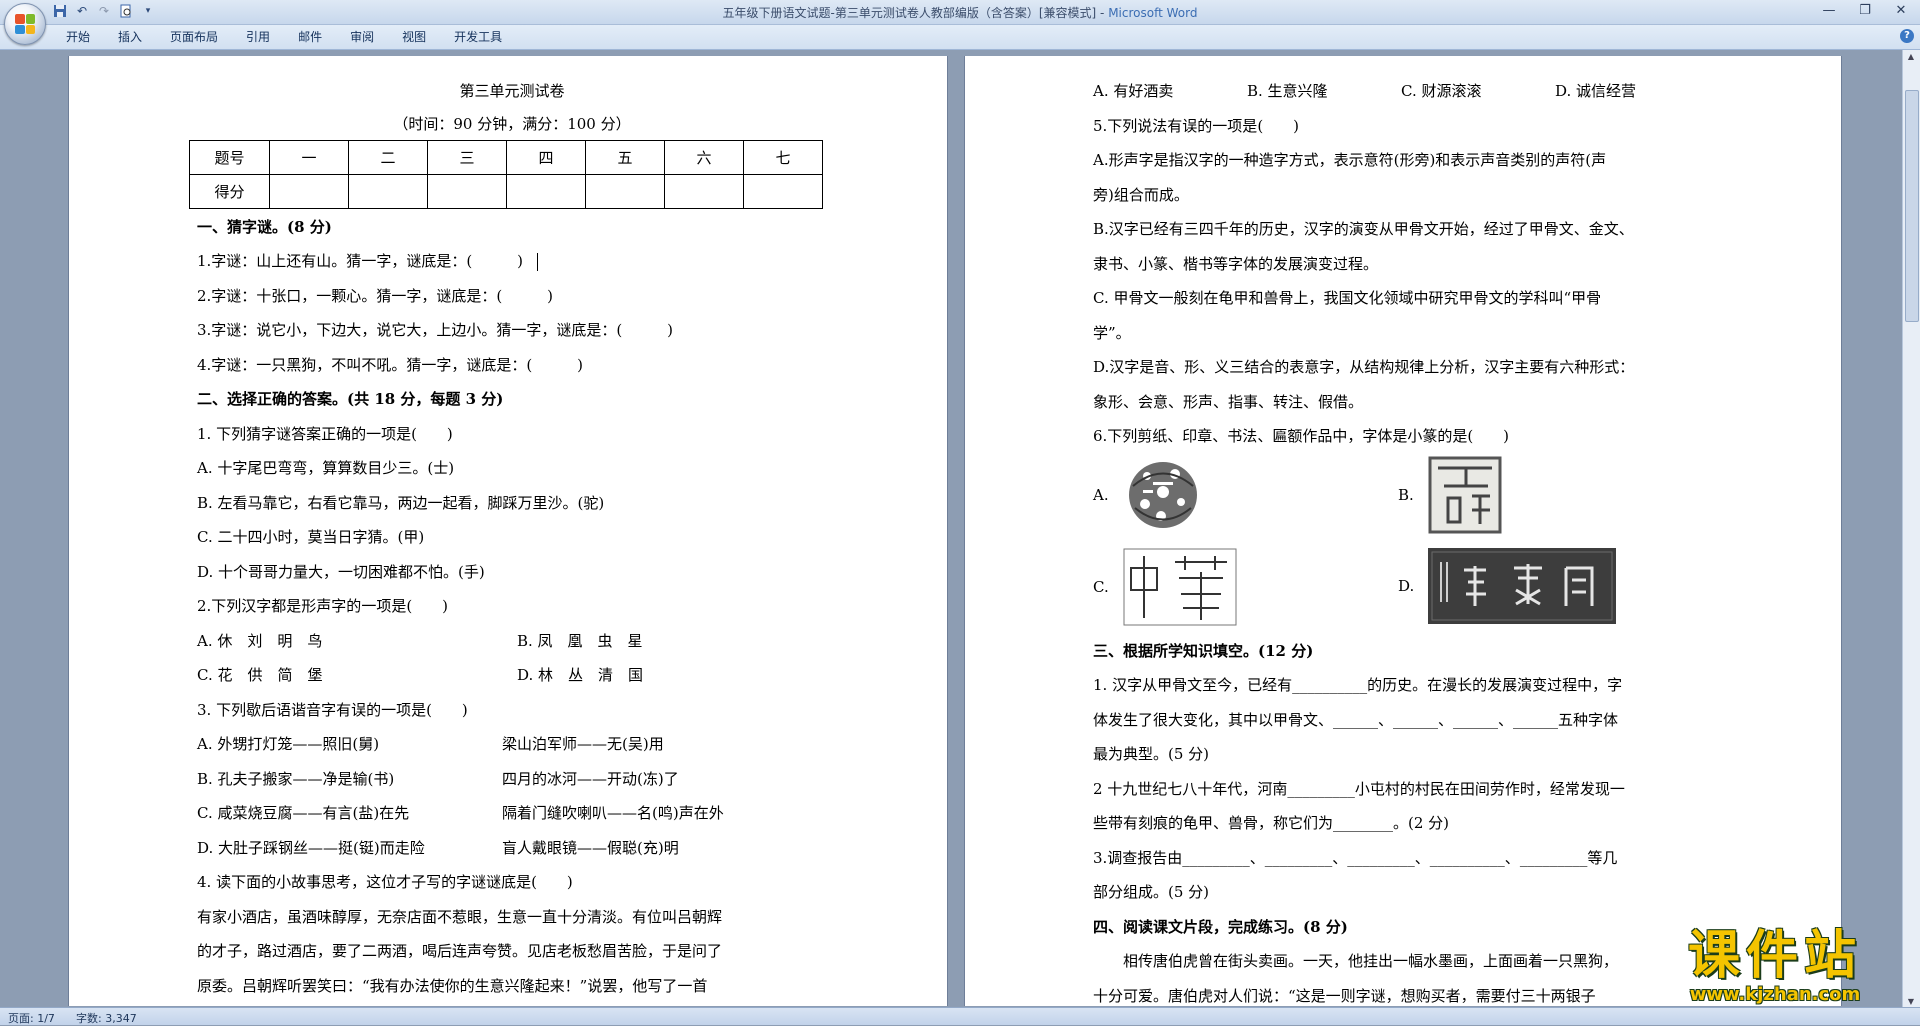 This screenshot has height=1026, width=1920. I want to click on q6-label-a: A., so click(1101, 494).